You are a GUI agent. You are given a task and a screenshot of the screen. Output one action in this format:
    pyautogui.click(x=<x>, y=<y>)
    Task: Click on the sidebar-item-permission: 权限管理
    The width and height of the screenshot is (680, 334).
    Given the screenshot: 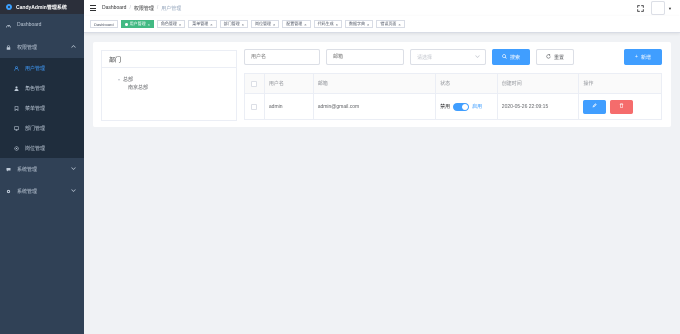 What is the action you would take?
    pyautogui.click(x=42, y=47)
    